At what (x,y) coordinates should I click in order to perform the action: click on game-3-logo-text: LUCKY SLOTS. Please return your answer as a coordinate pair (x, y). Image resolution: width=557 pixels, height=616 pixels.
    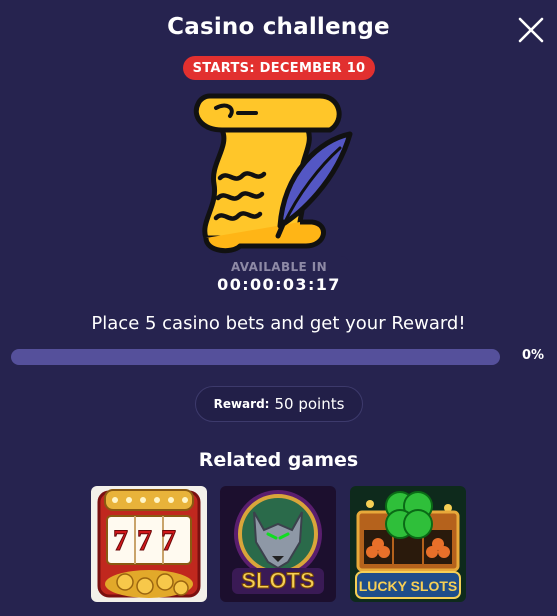
    Looking at the image, I should click on (408, 586).